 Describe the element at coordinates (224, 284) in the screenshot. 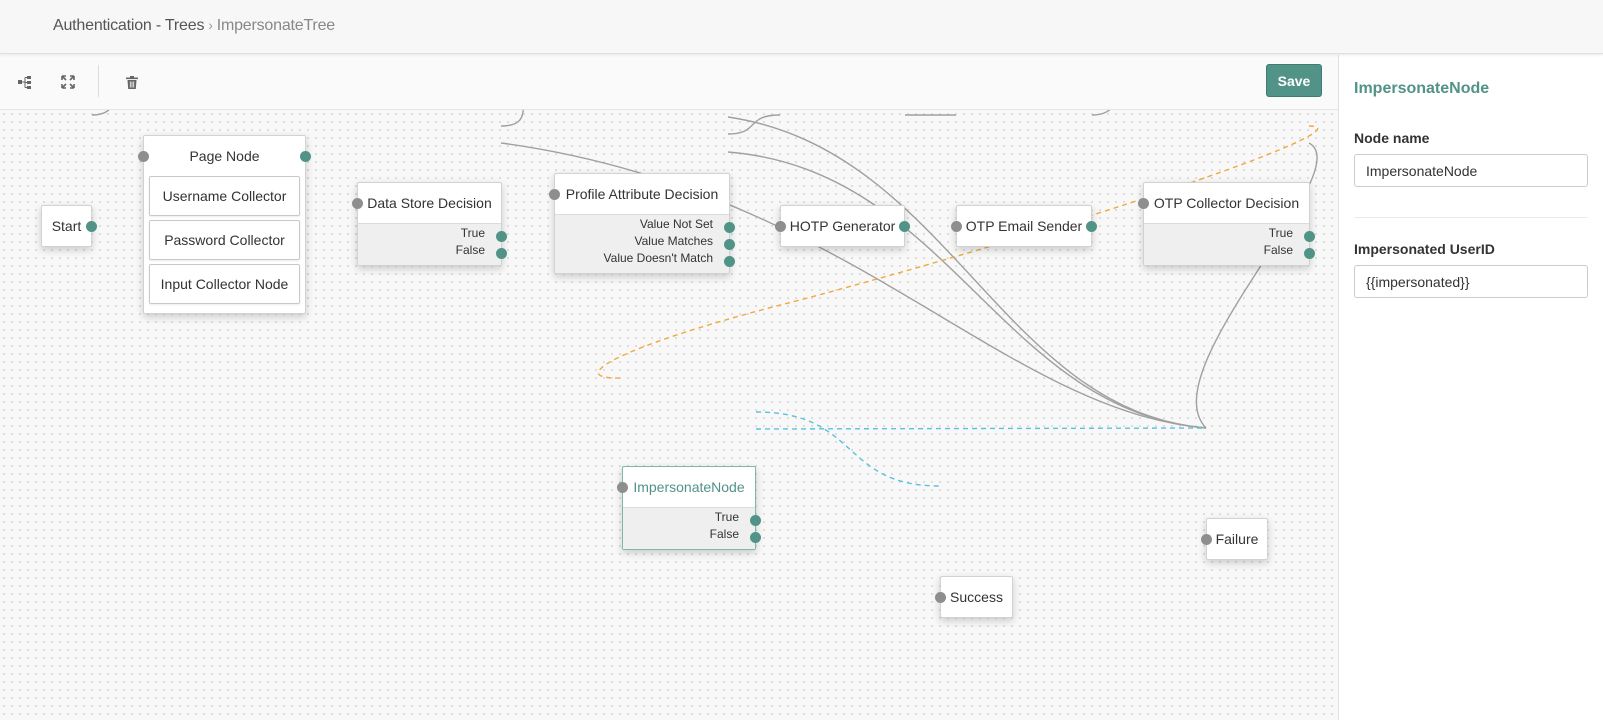

I see `input-collector-node: Input Collector Node` at that location.